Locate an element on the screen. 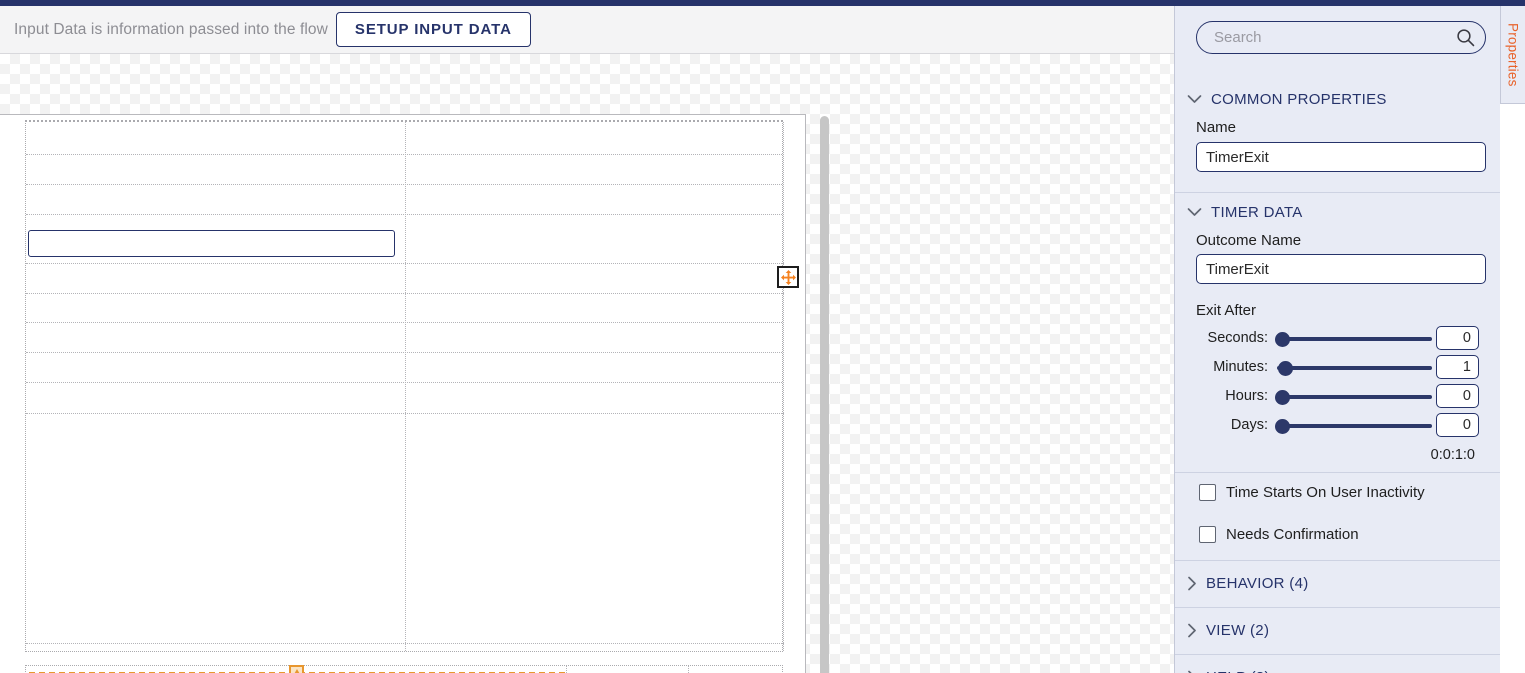  slider-track-minutes is located at coordinates (1354, 368).